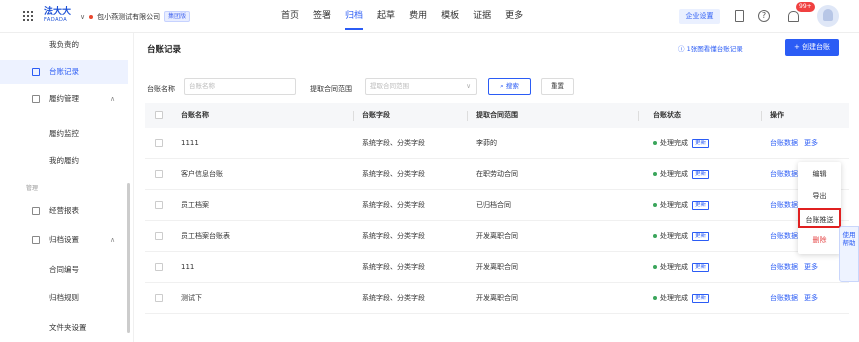  What do you see at coordinates (240, 86) in the screenshot?
I see `ledger-name-input: 台账名称` at bounding box center [240, 86].